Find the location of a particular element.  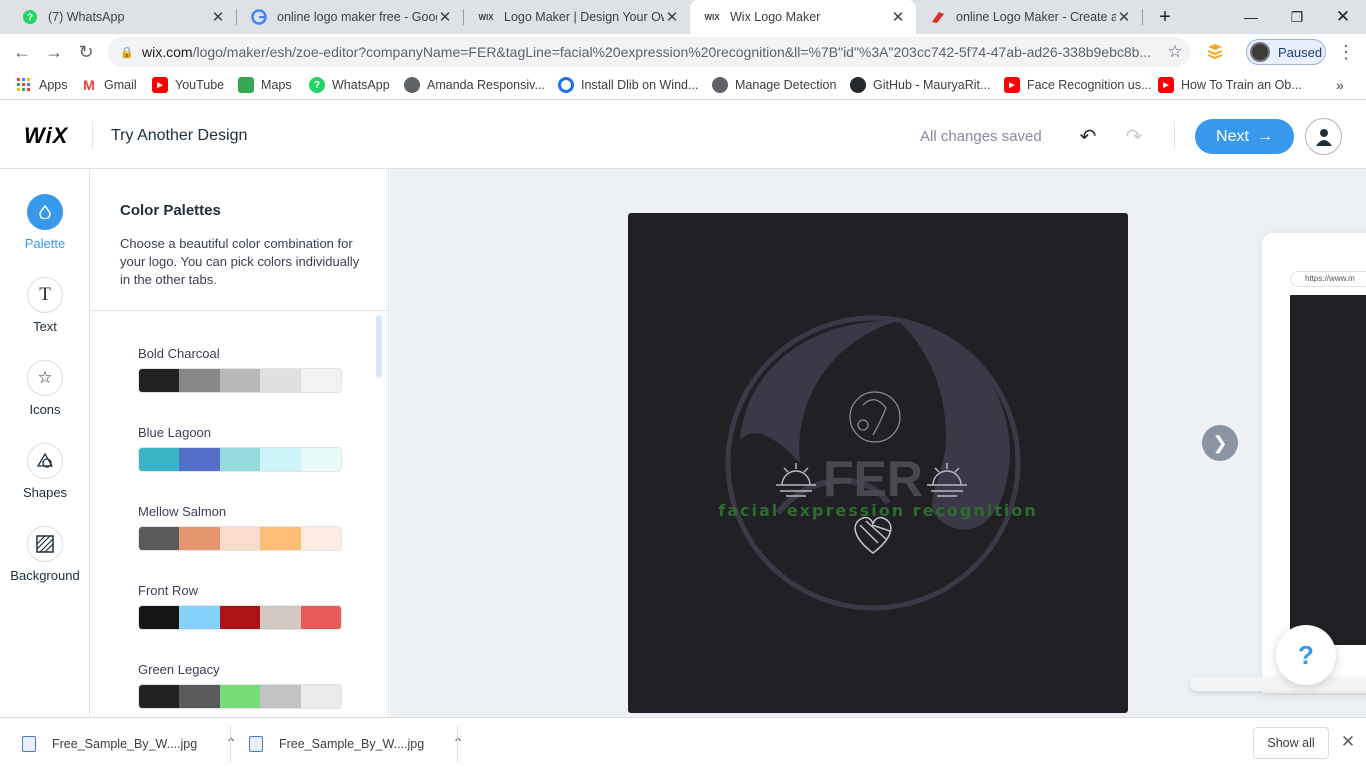

tab-logo-maker: WIX Logo Maker | Design Your Own ✕ is located at coordinates (577, 17).